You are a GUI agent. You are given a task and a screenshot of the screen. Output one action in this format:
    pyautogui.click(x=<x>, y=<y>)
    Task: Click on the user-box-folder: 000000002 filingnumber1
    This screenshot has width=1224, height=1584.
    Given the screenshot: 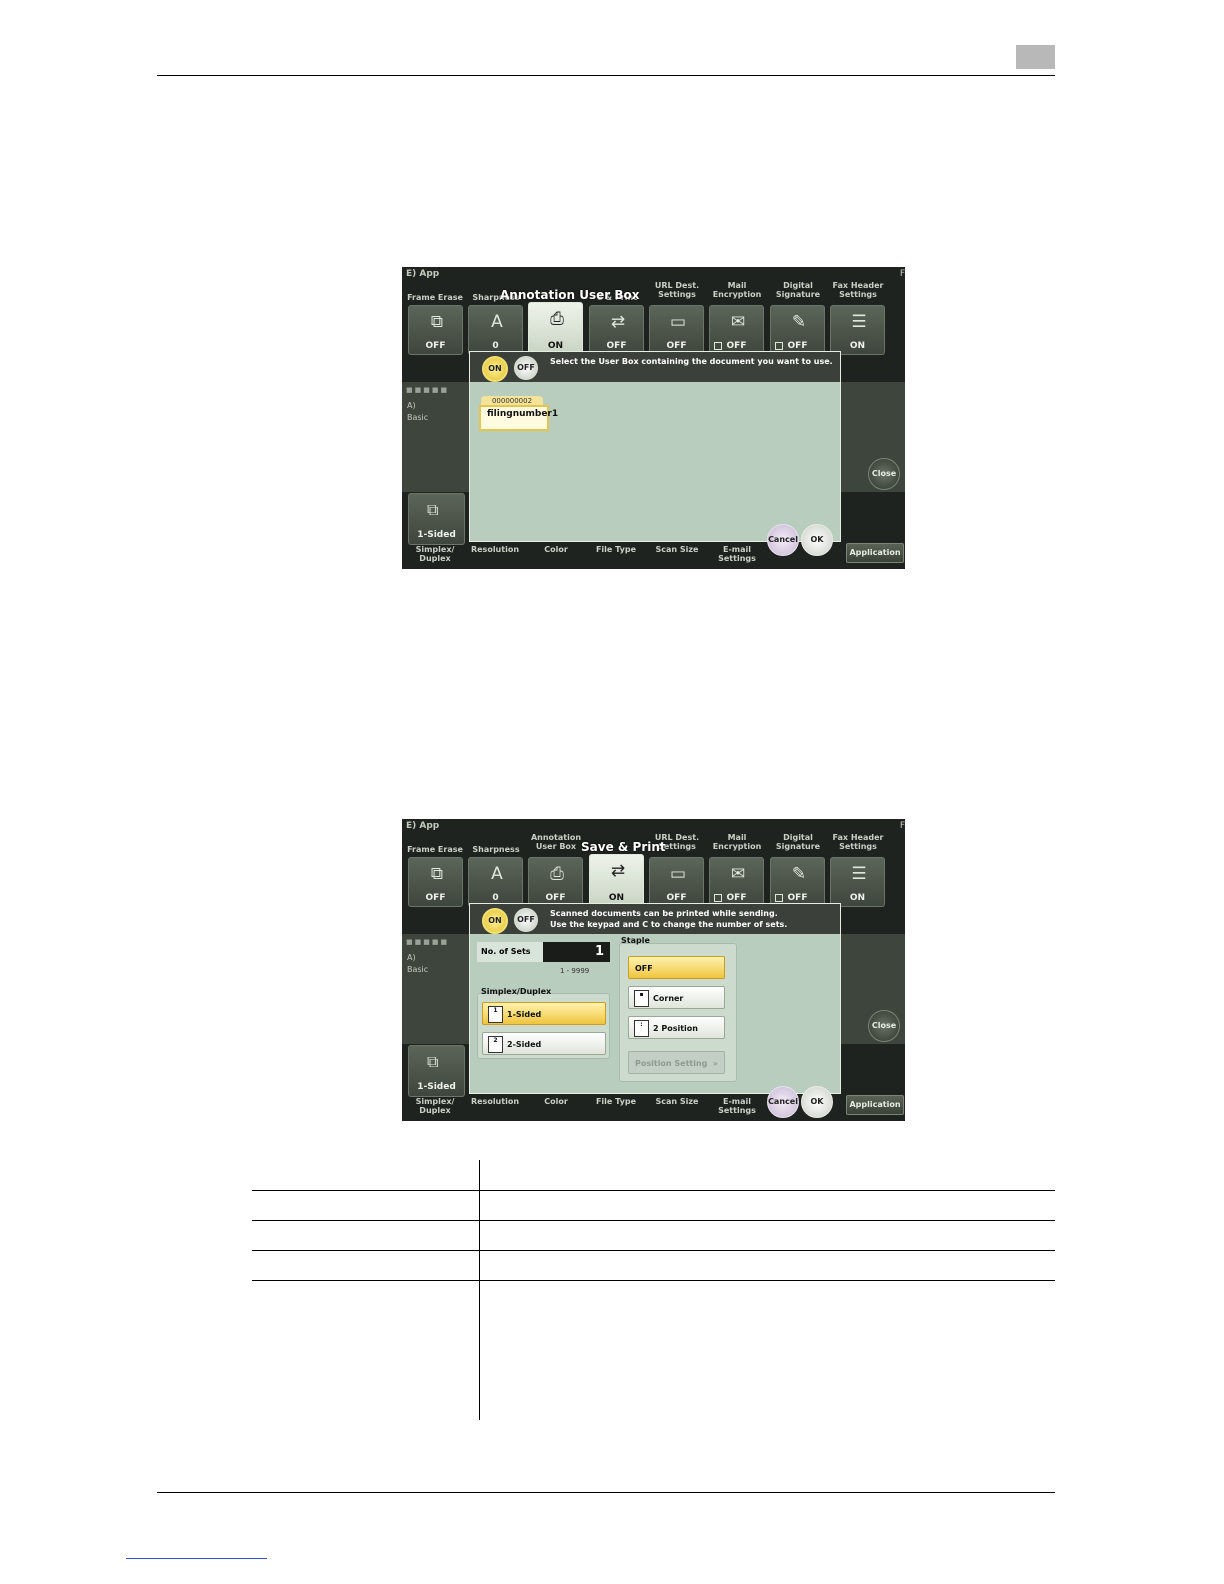 What is the action you would take?
    pyautogui.click(x=518, y=415)
    